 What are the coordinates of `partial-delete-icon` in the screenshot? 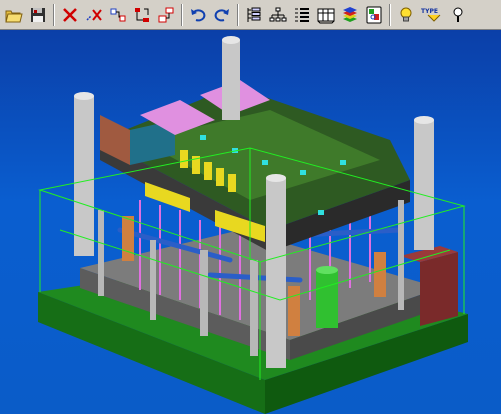 It's located at (94, 15).